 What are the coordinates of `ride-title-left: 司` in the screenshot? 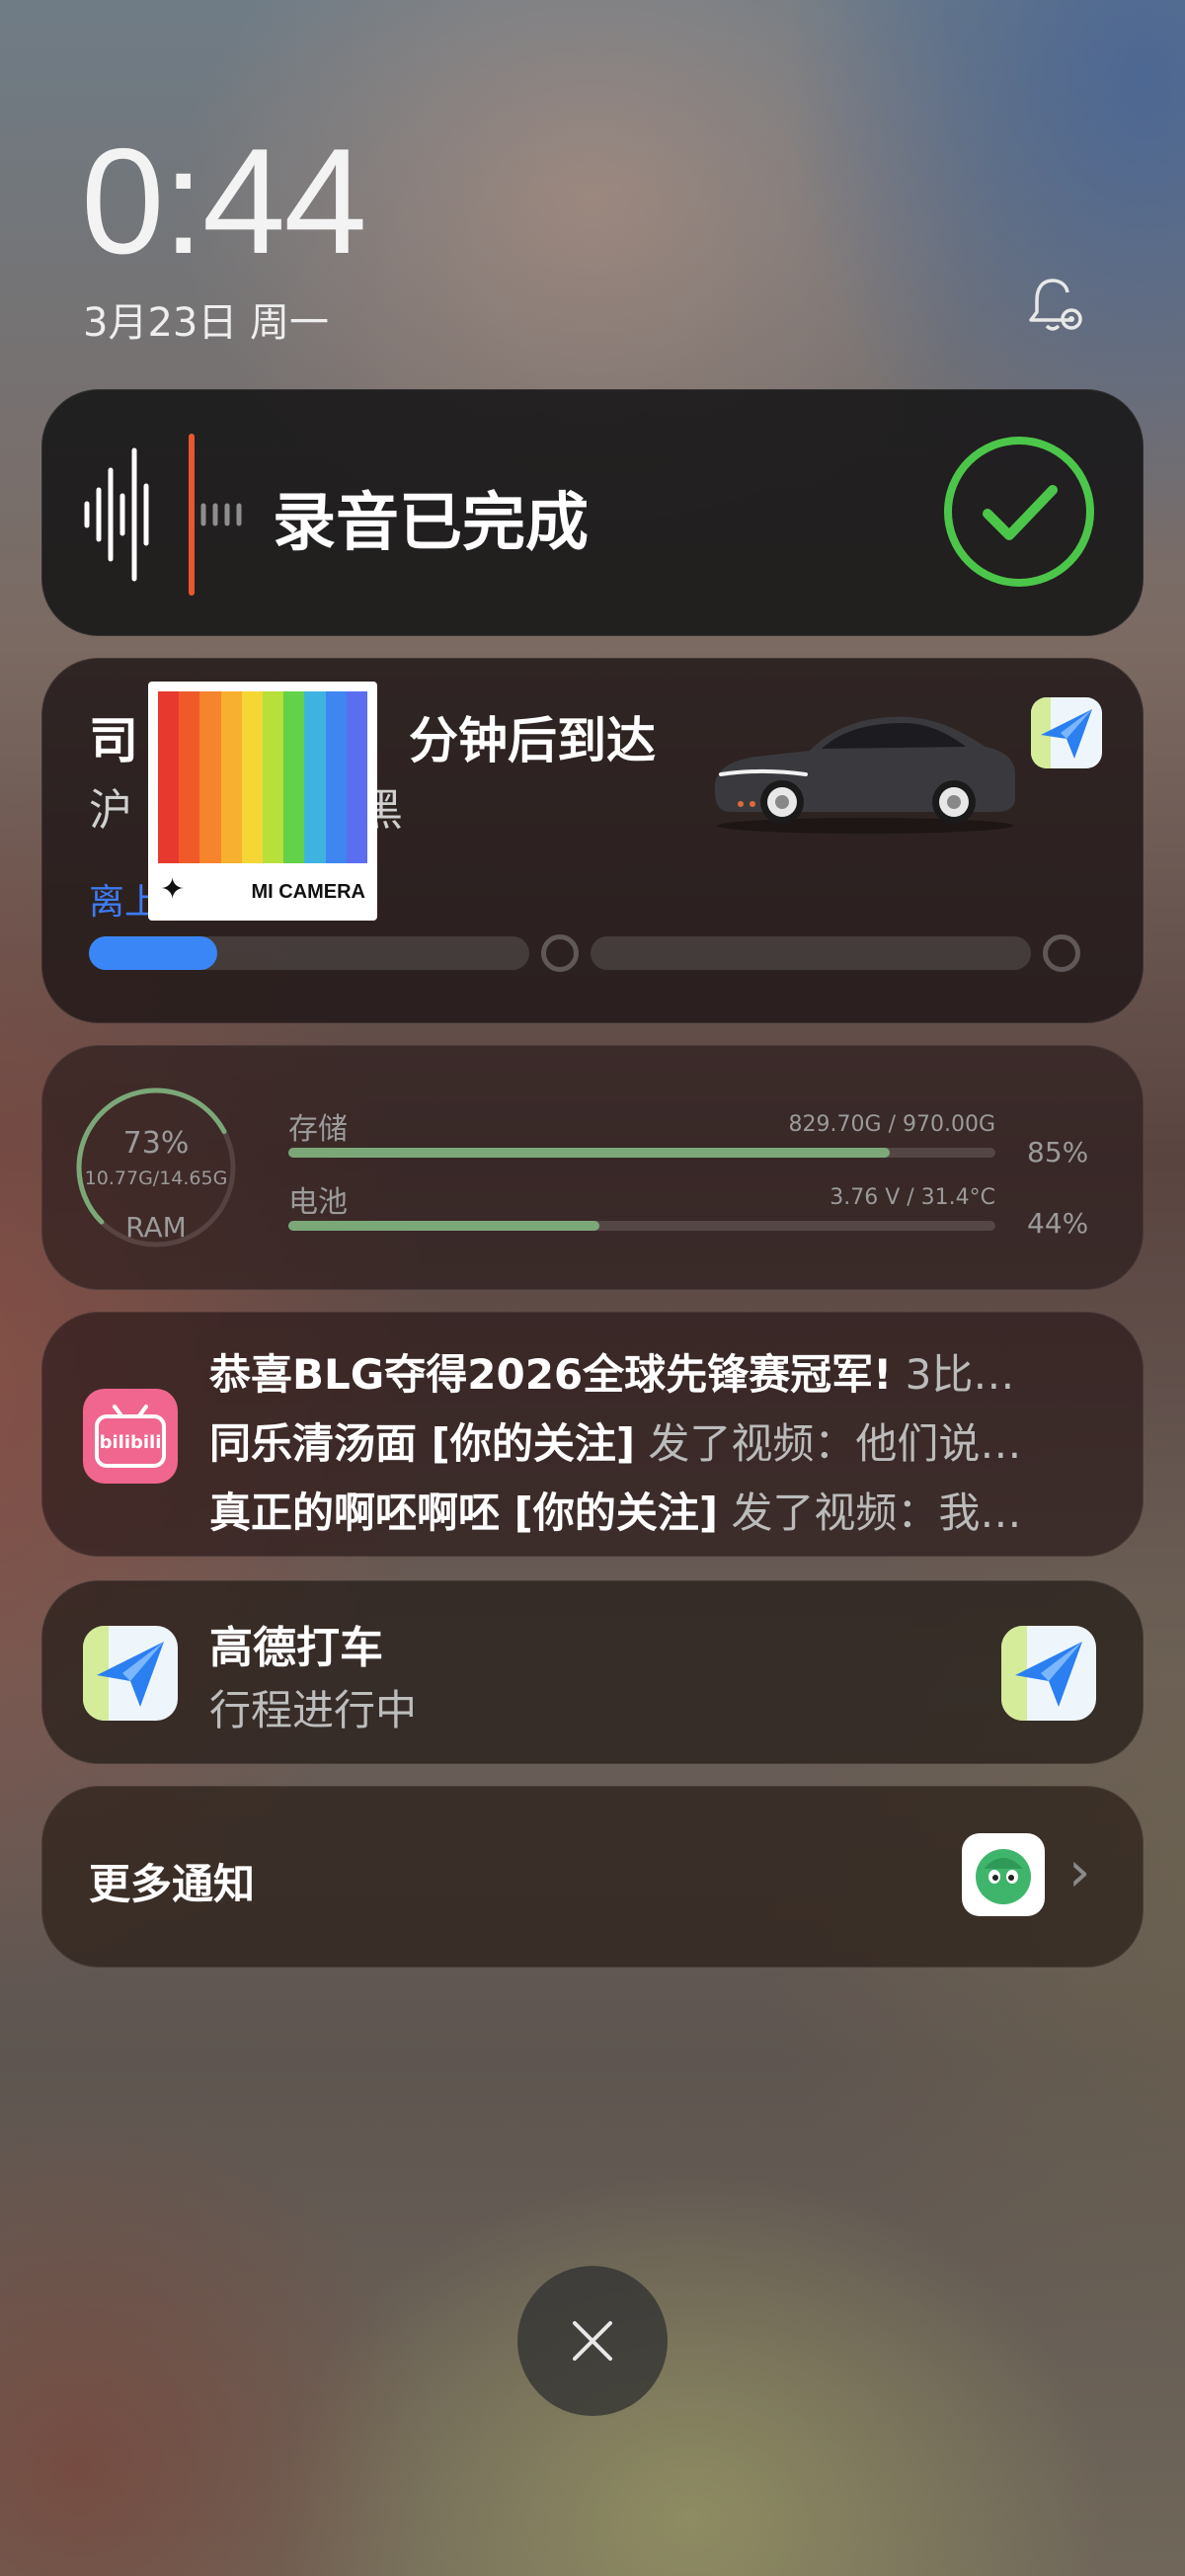 It's located at (113, 740).